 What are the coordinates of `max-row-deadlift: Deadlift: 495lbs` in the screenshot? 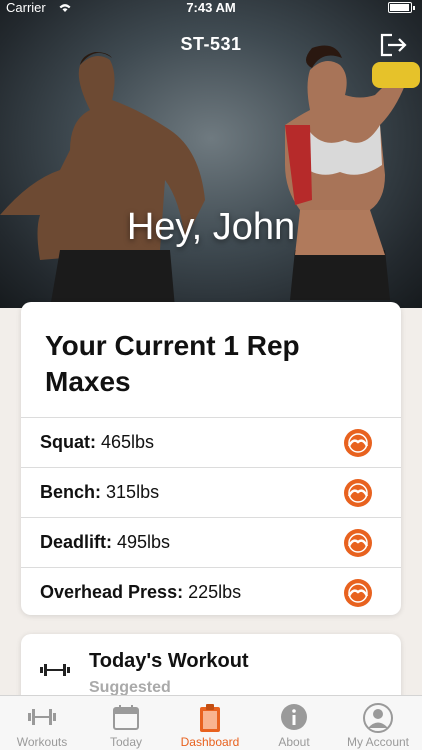 It's located at (211, 542).